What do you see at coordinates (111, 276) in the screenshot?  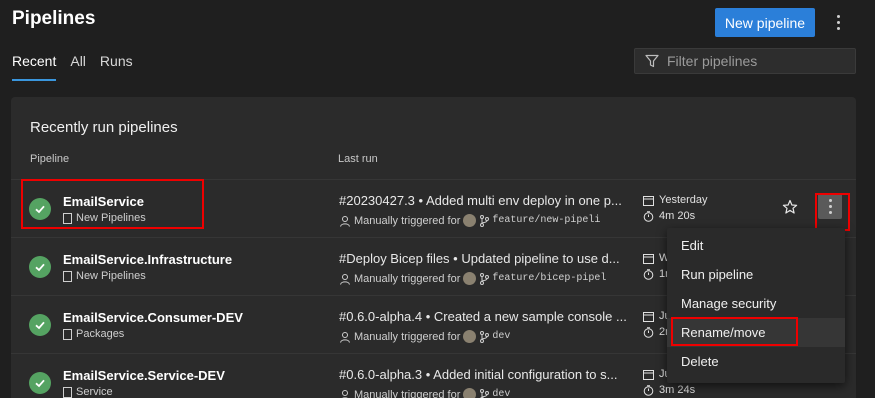 I see `pipeline-folder-label: New Pipelines` at bounding box center [111, 276].